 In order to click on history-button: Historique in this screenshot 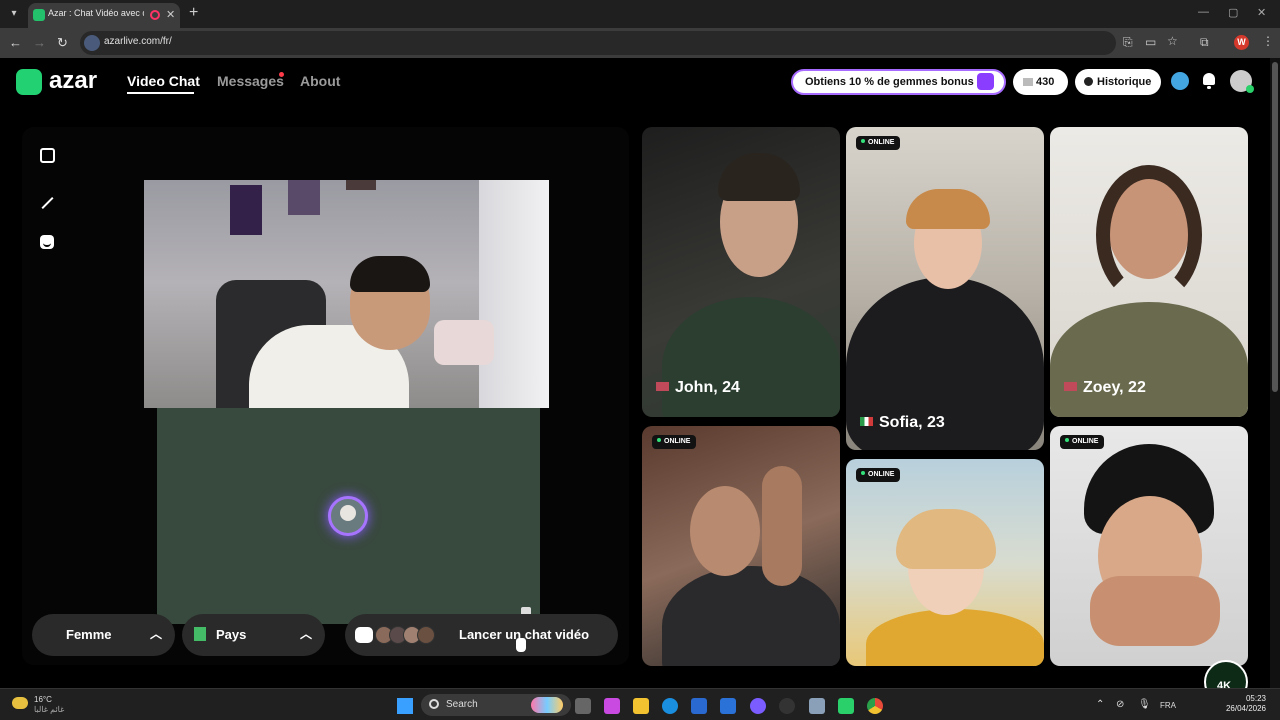, I will do `click(1118, 82)`.